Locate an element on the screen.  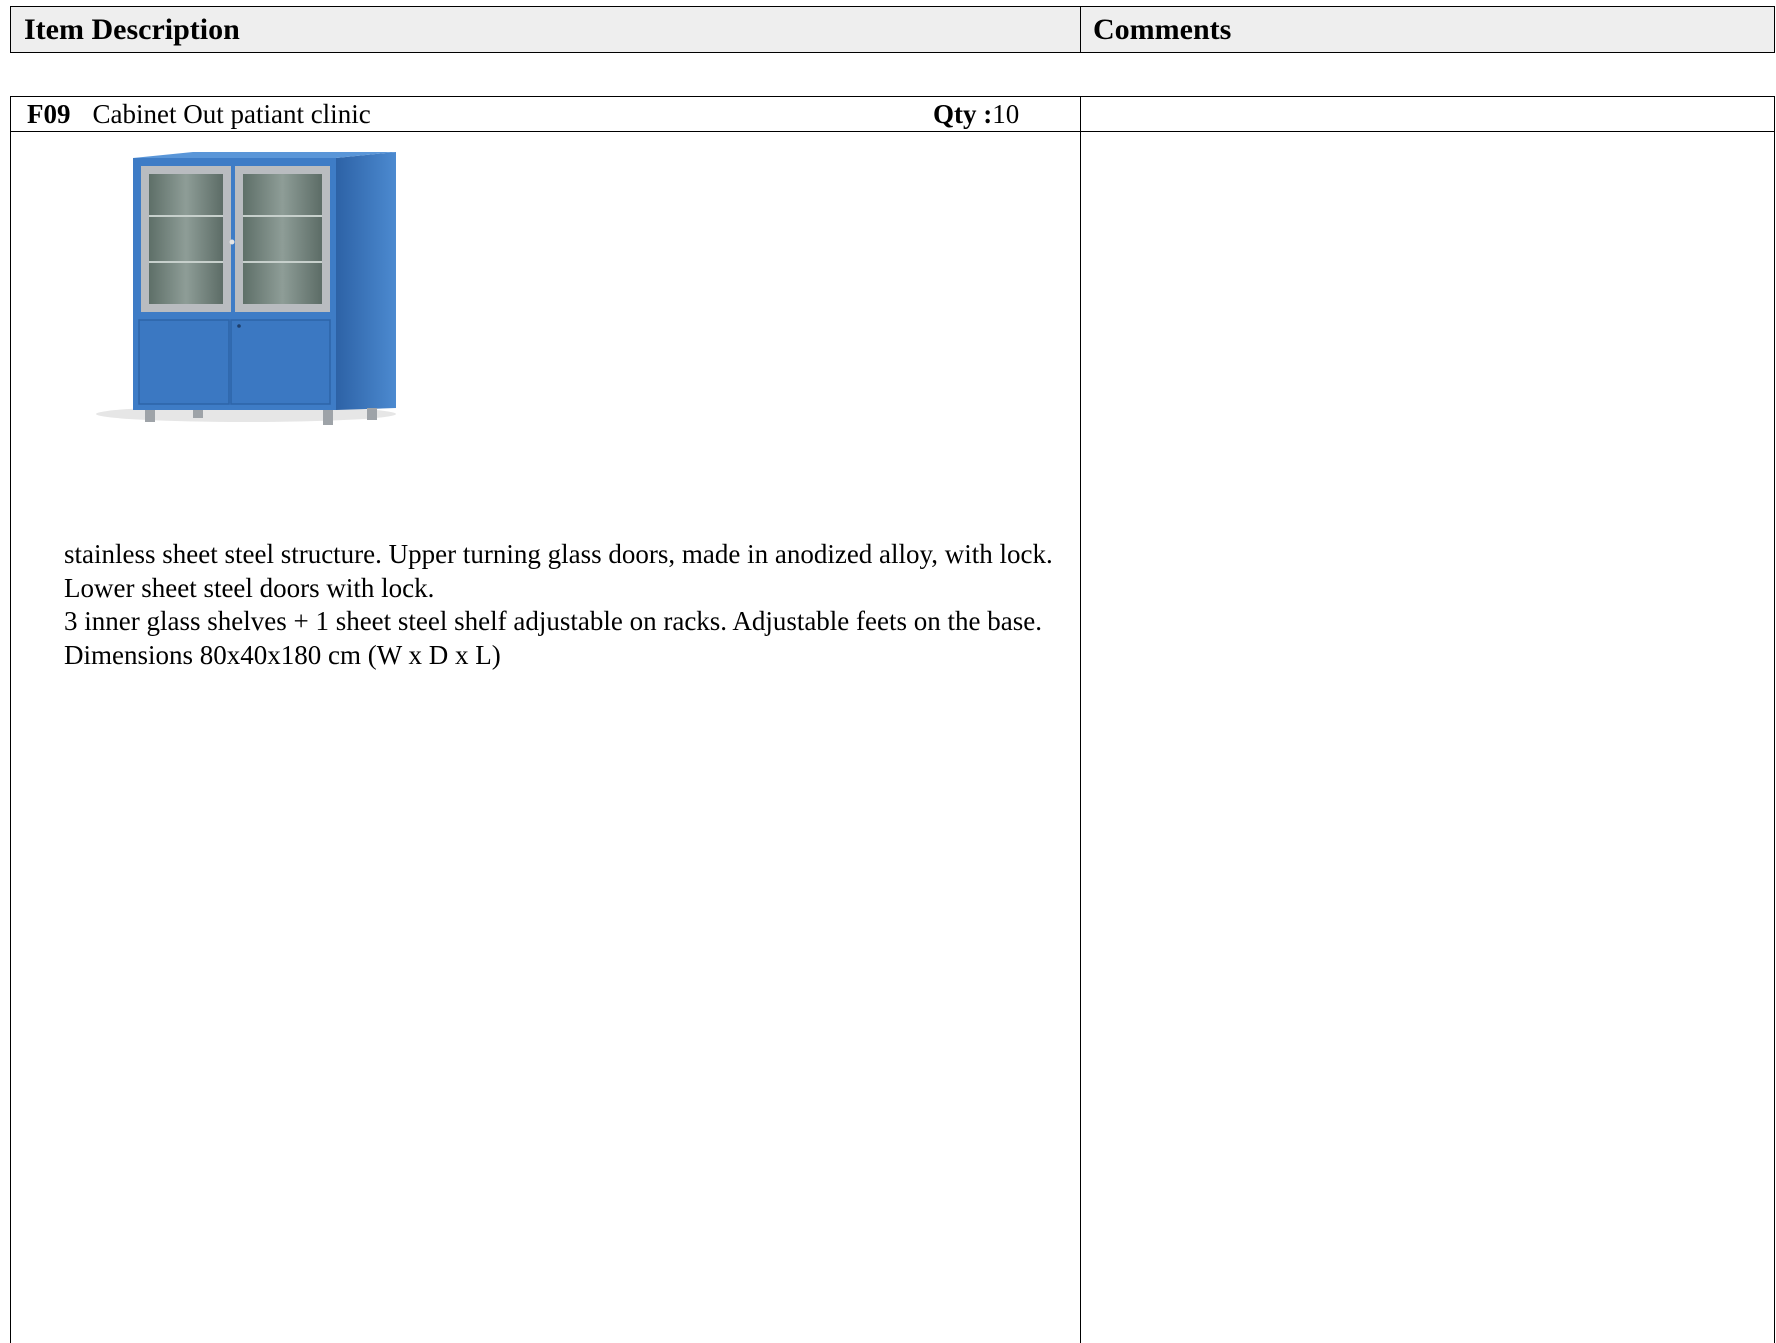
item-title-cell: F09 Cabinet Out patiant clinic Qty :10 is located at coordinates (546, 114).